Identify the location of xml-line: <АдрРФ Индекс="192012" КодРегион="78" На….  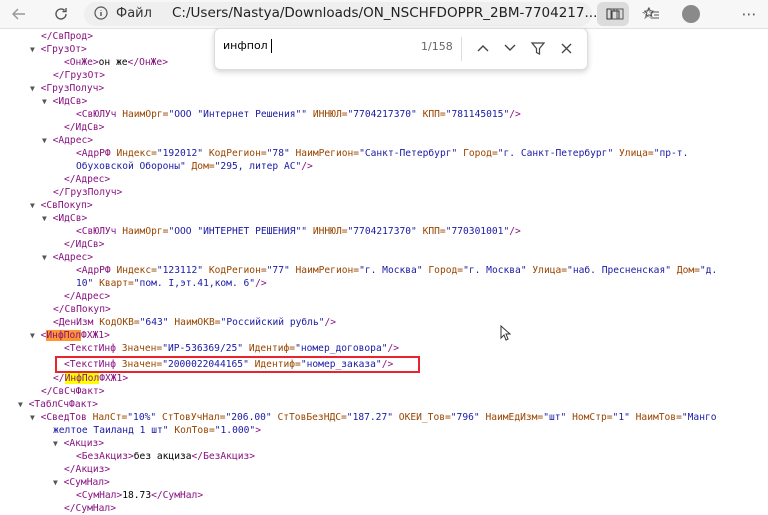
(382, 153).